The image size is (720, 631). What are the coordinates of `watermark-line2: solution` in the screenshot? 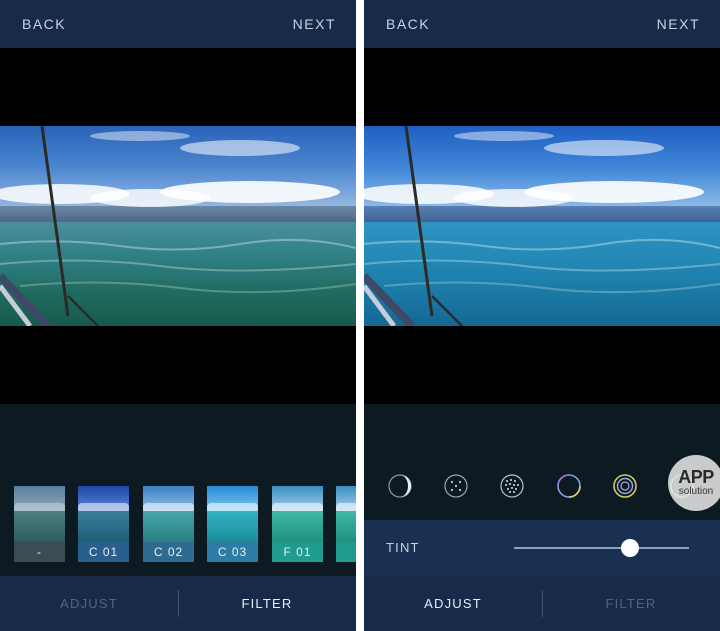 It's located at (696, 491).